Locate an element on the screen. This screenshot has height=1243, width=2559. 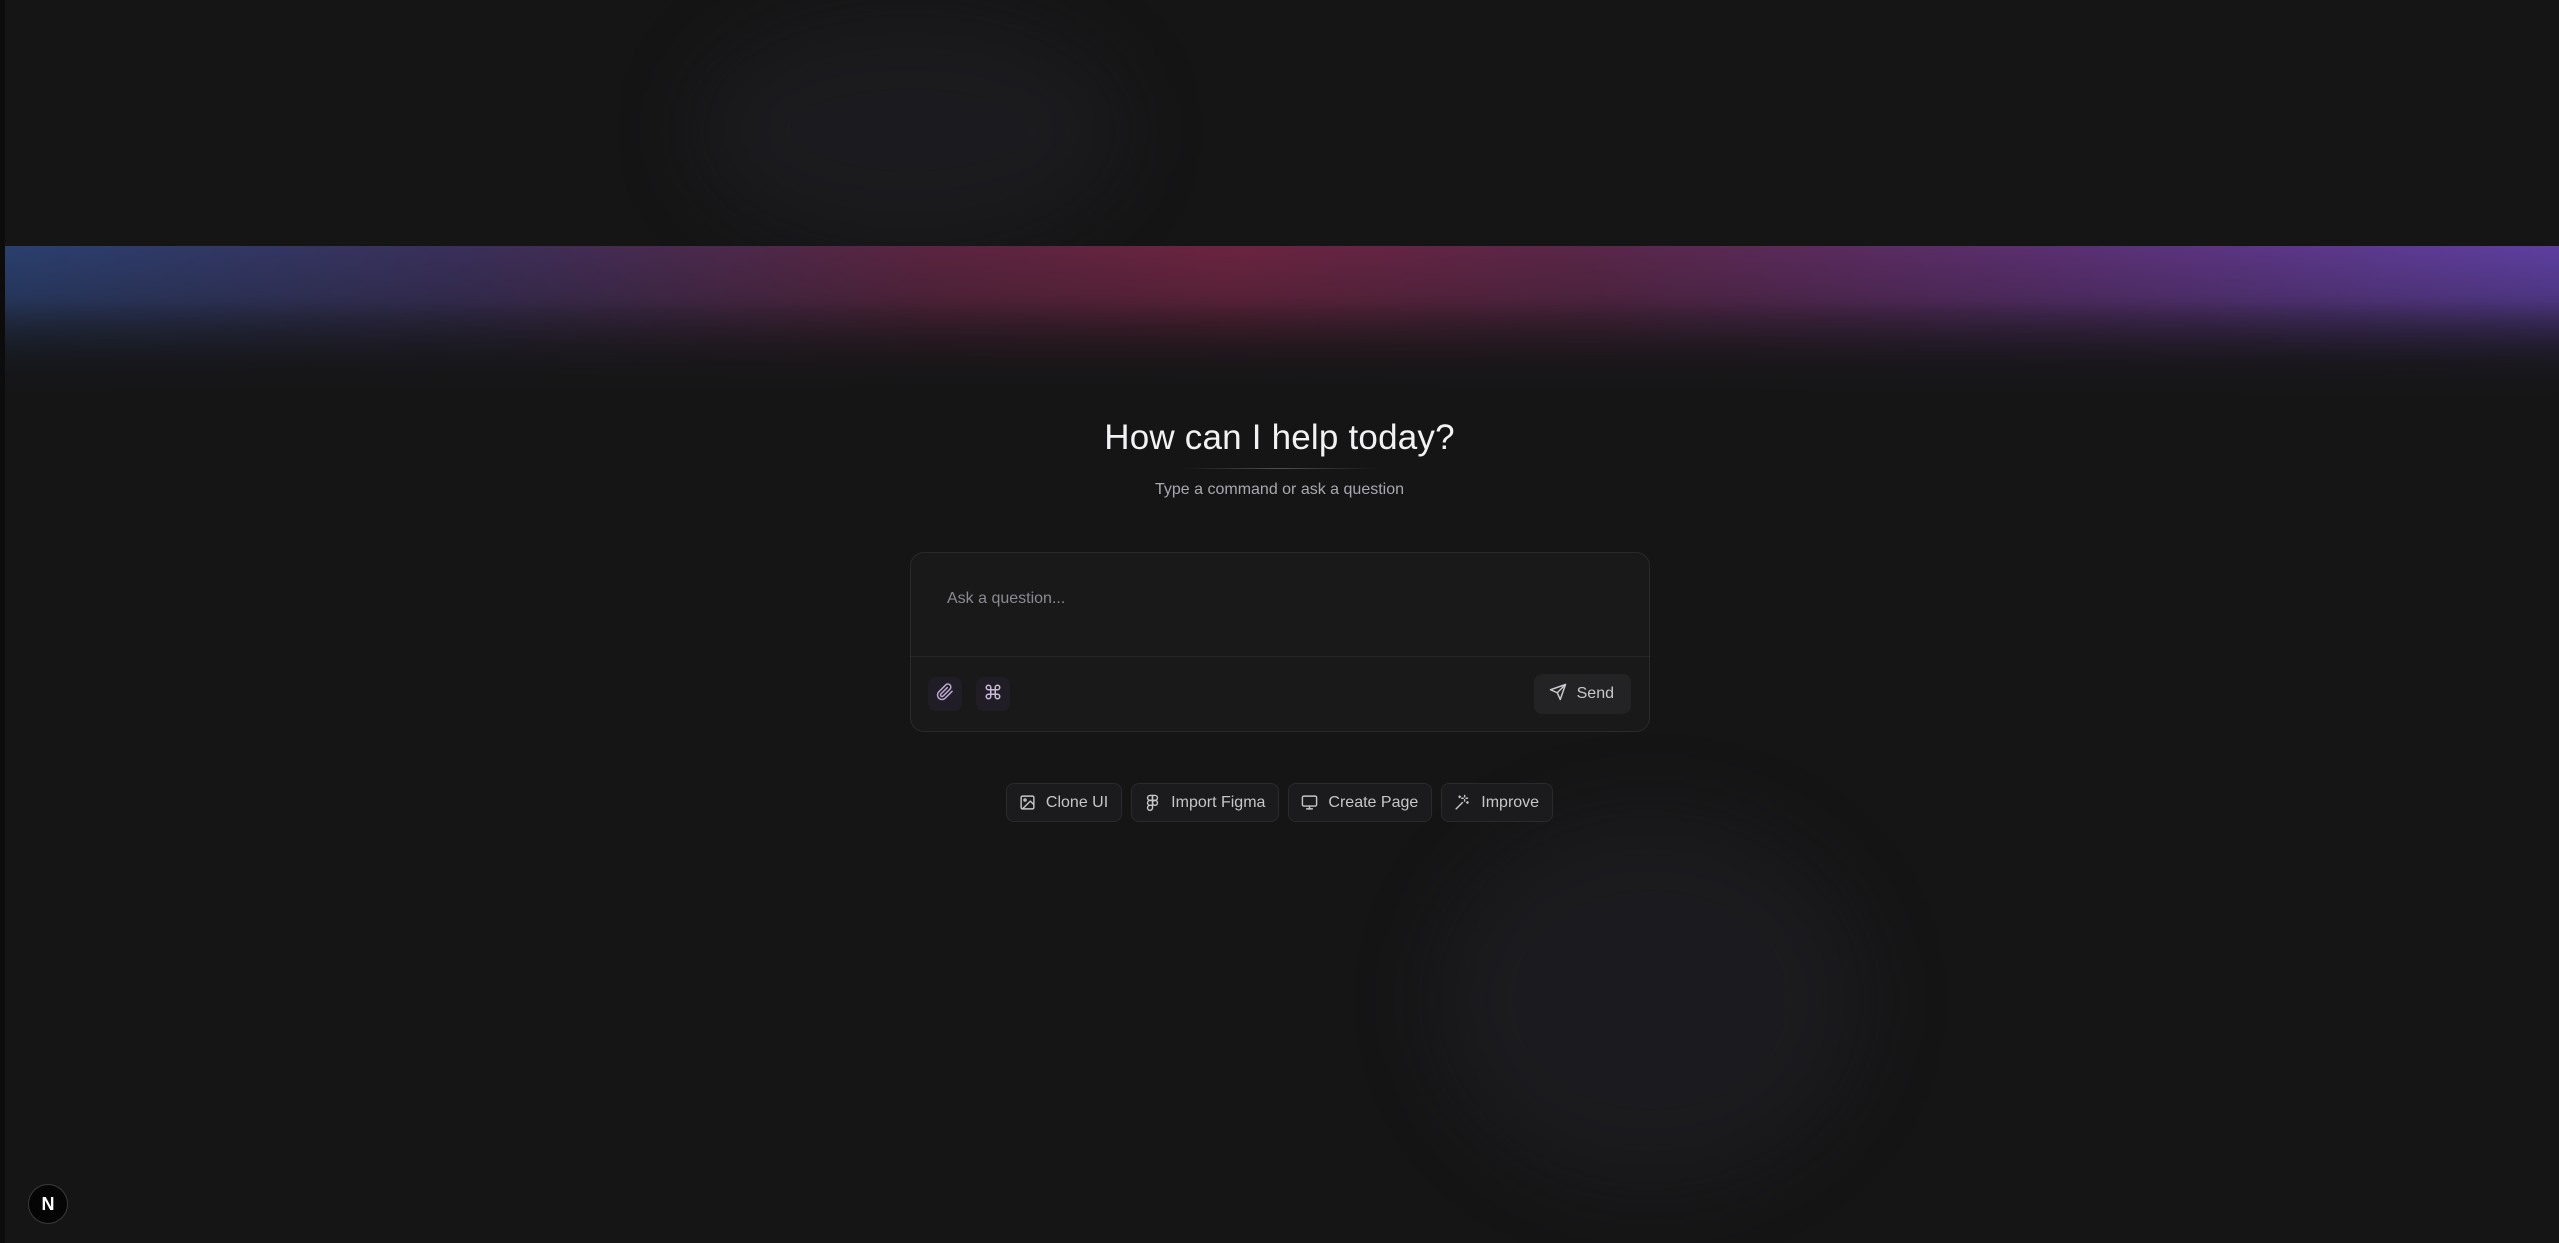
paperclip-icon is located at coordinates (945, 694).